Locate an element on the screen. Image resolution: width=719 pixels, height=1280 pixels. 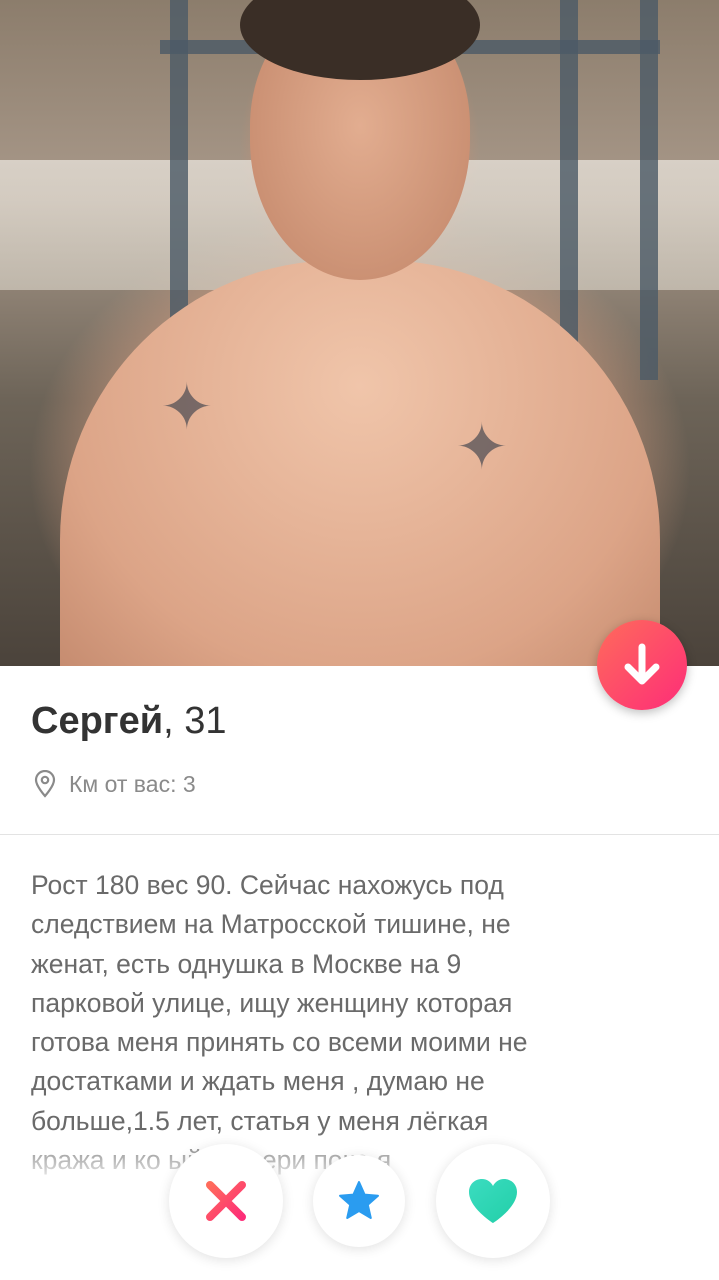
profile-name-age: Сергей, 31 is located at coordinates (129, 721).